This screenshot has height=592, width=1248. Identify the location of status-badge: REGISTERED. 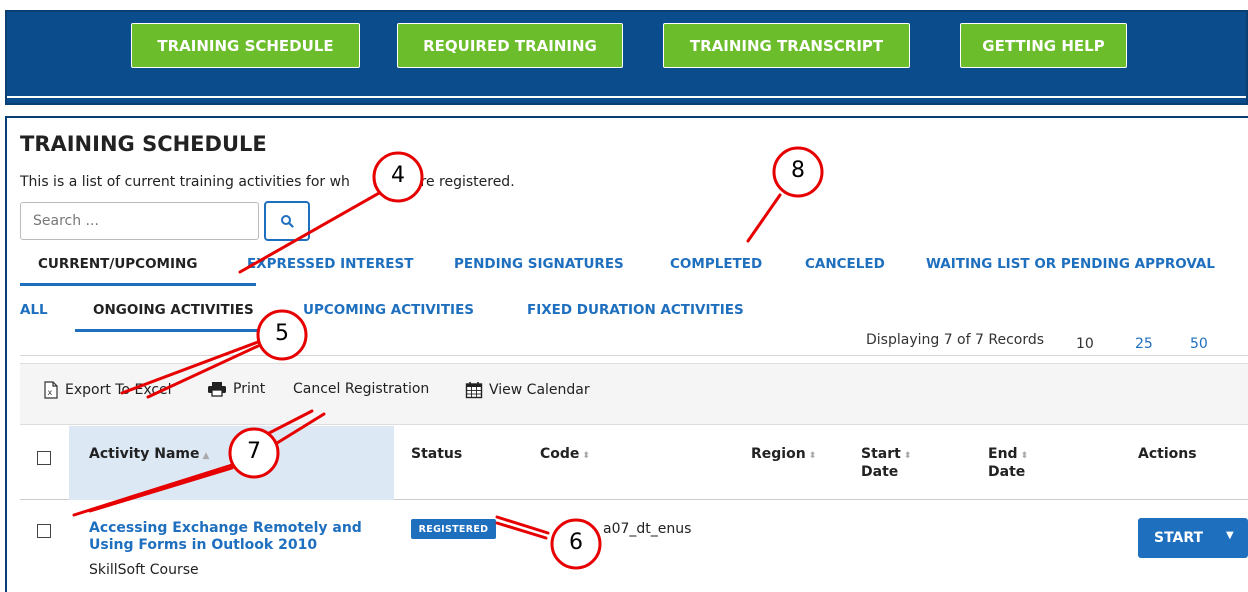
(453, 529).